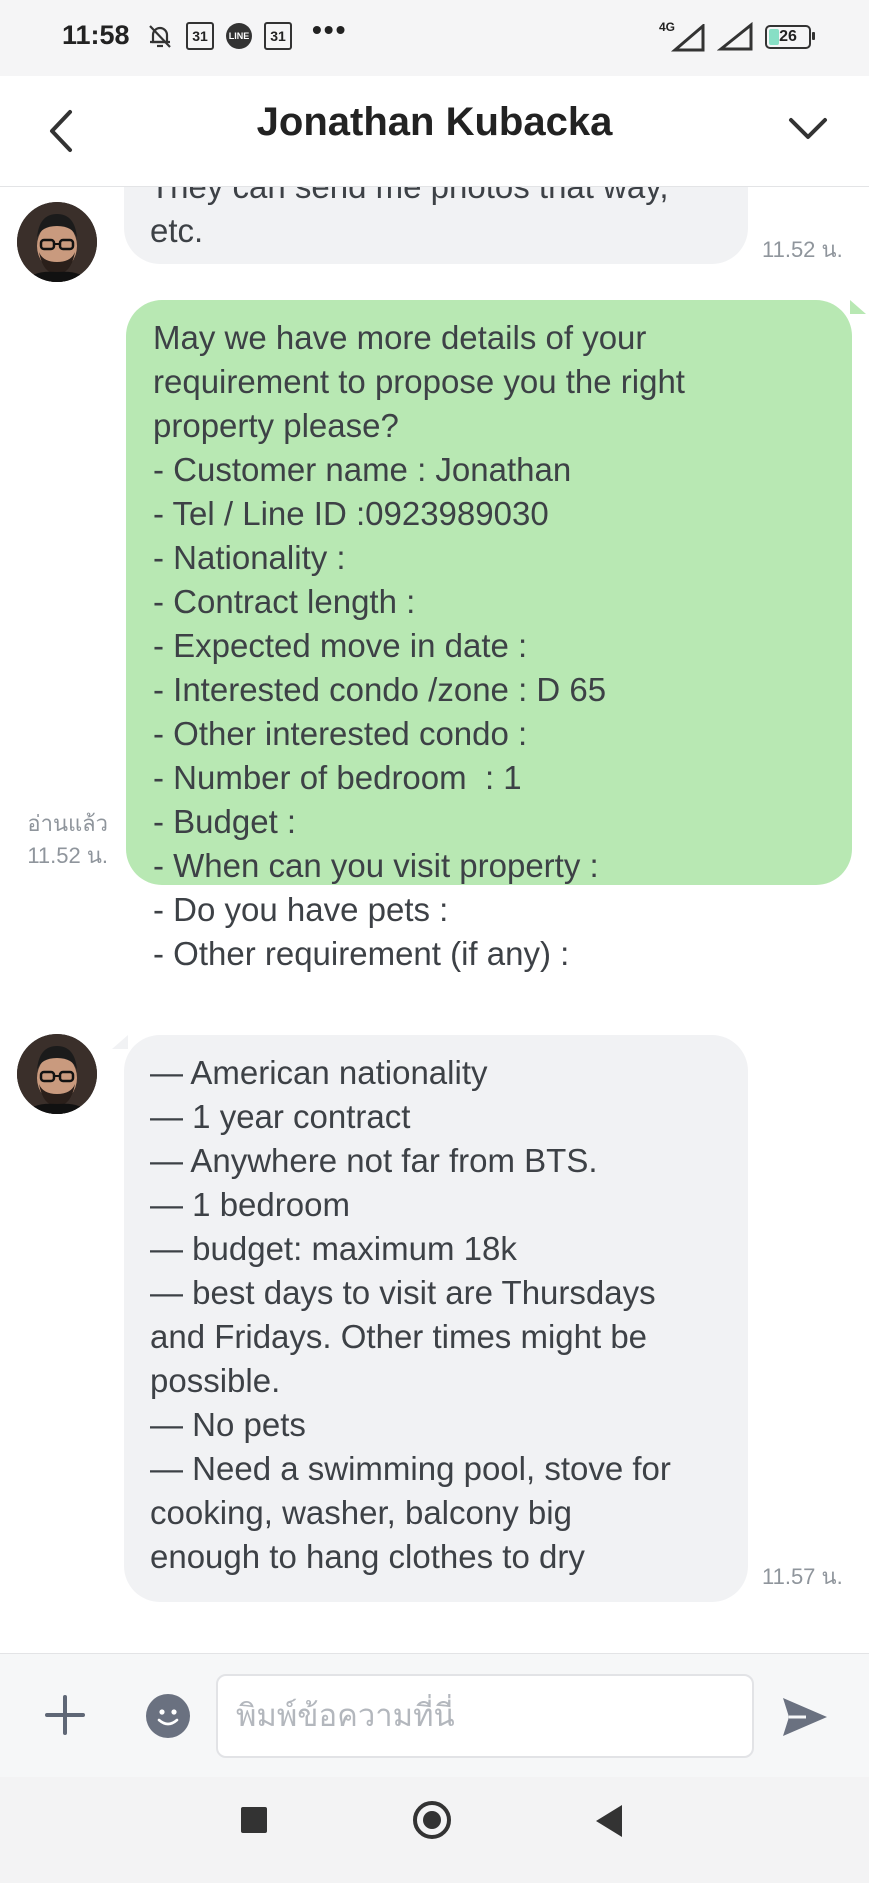 This screenshot has height=1883, width=869. Describe the element at coordinates (254, 1820) in the screenshot. I see `square-icon` at that location.